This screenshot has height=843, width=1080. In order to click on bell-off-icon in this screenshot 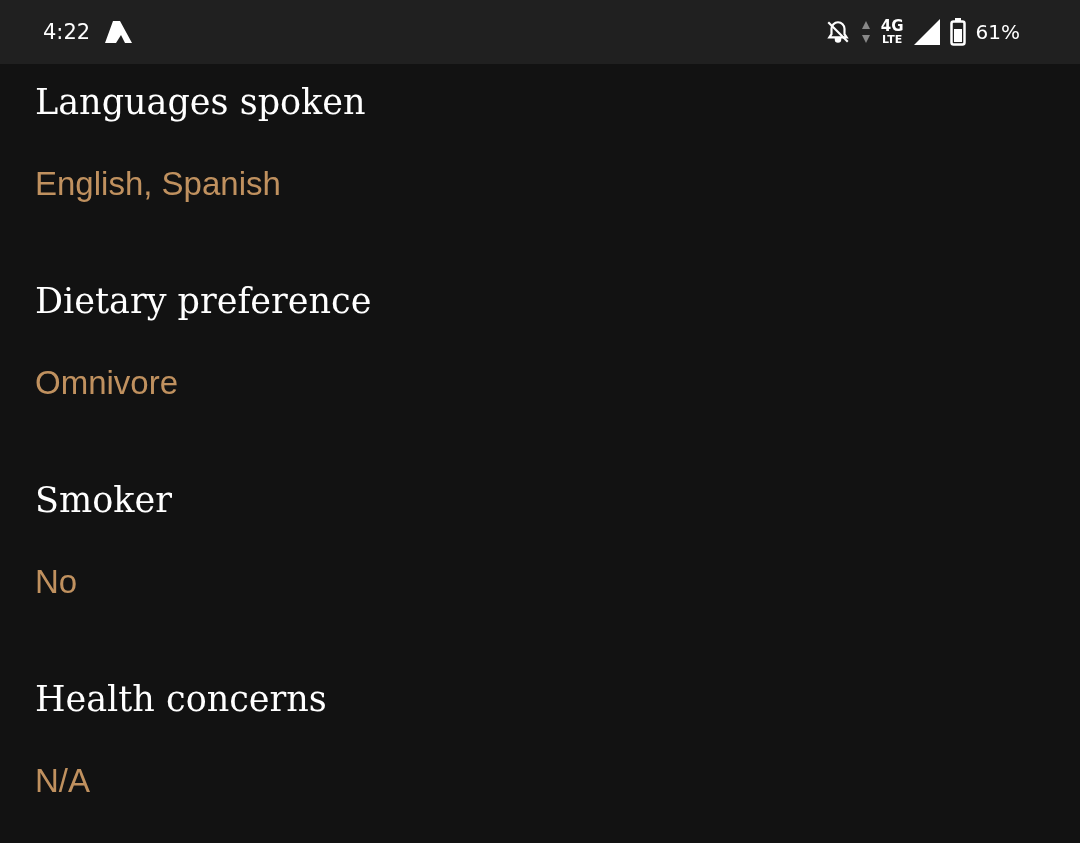, I will do `click(837, 32)`.